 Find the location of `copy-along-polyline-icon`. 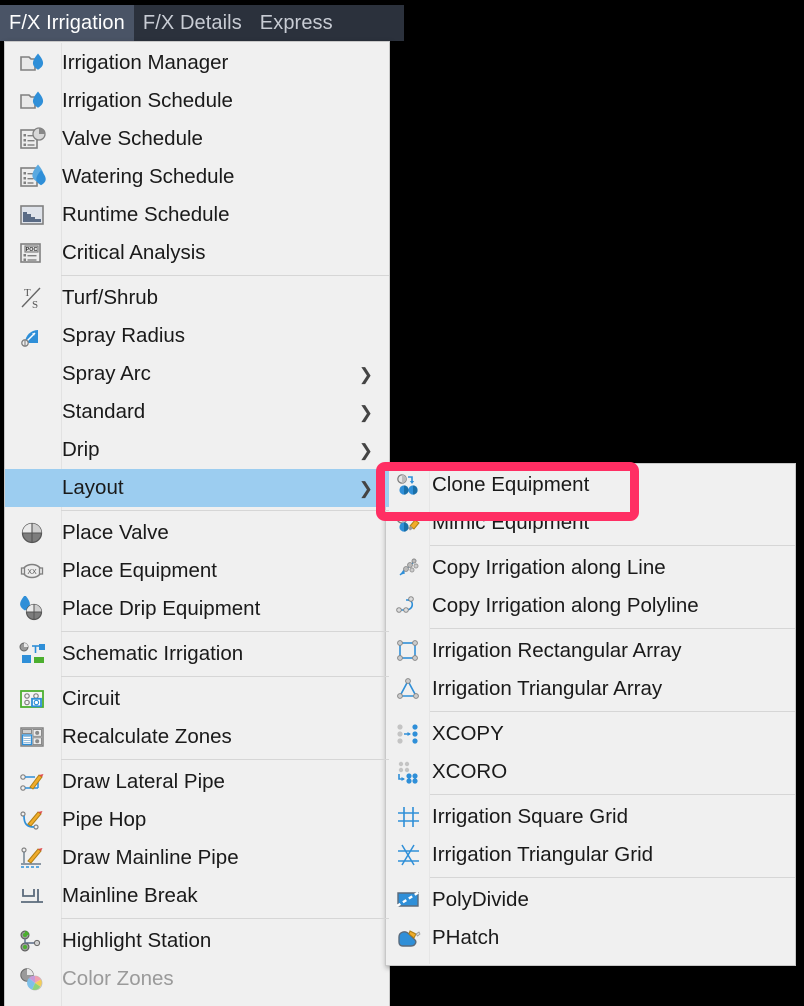

copy-along-polyline-icon is located at coordinates (409, 606).